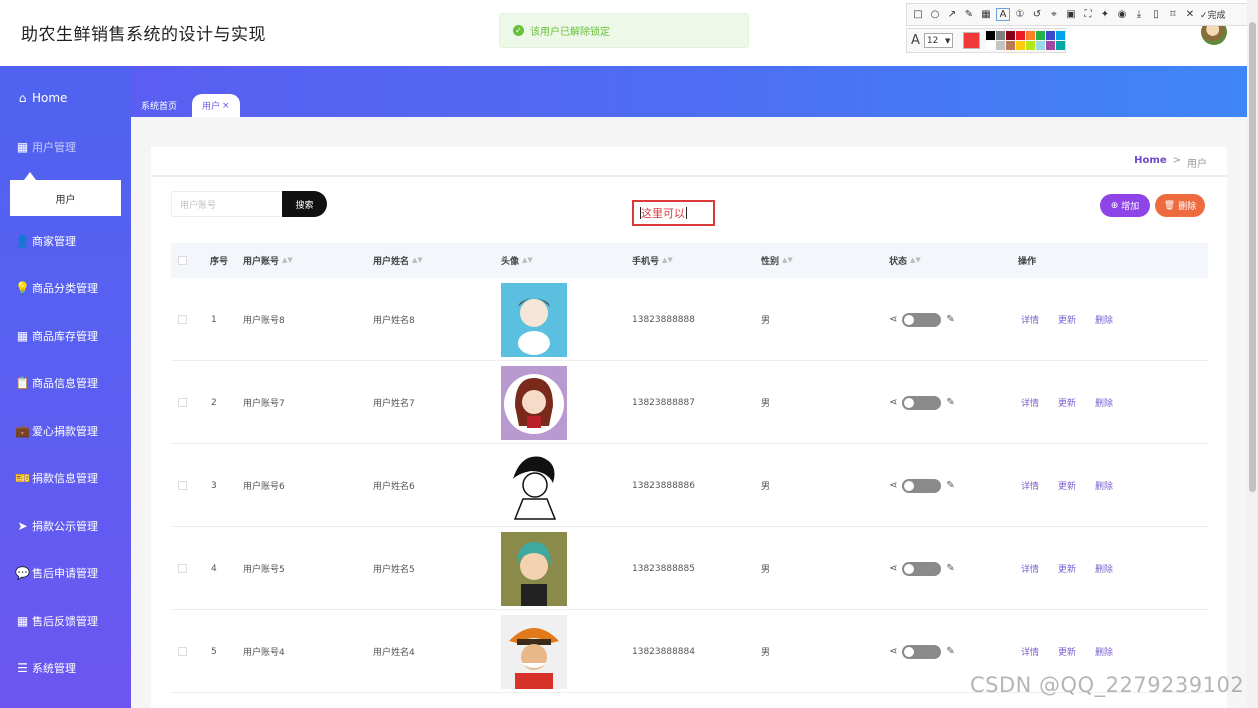 This screenshot has width=1258, height=708. I want to click on sidebar-item-home: ⌂ Home, so click(65, 98).